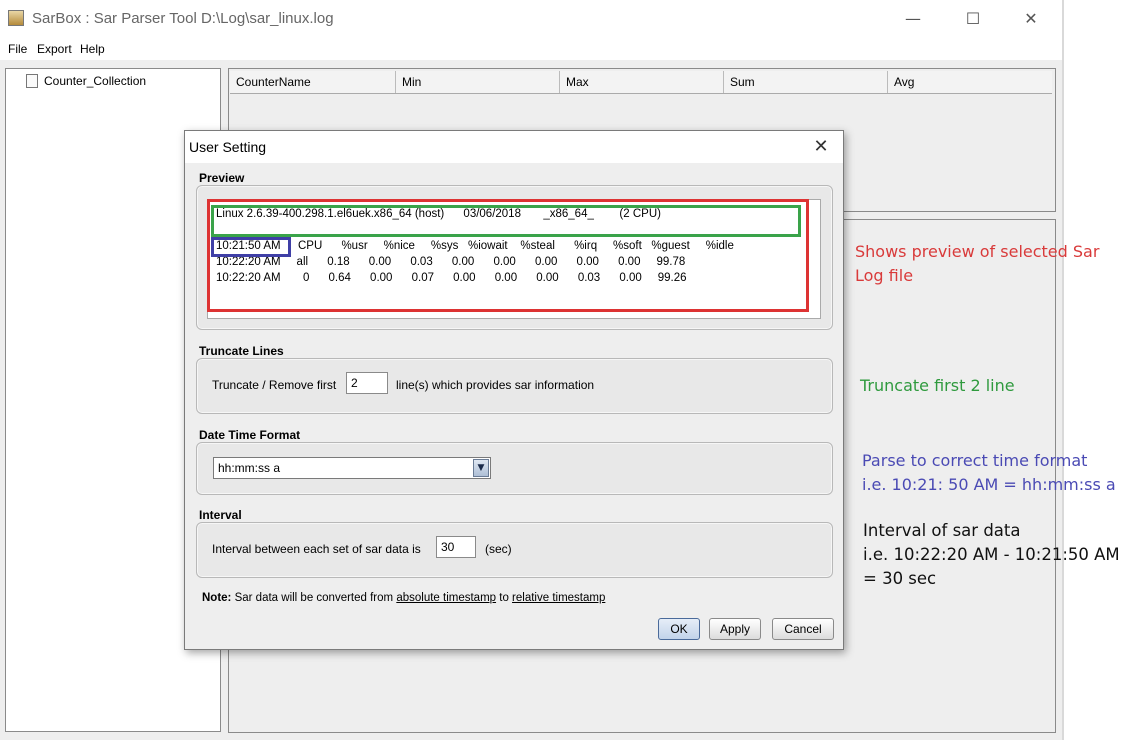 Image resolution: width=1142 pixels, height=740 pixels. Describe the element at coordinates (1063, 370) in the screenshot. I see `window-edge` at that location.